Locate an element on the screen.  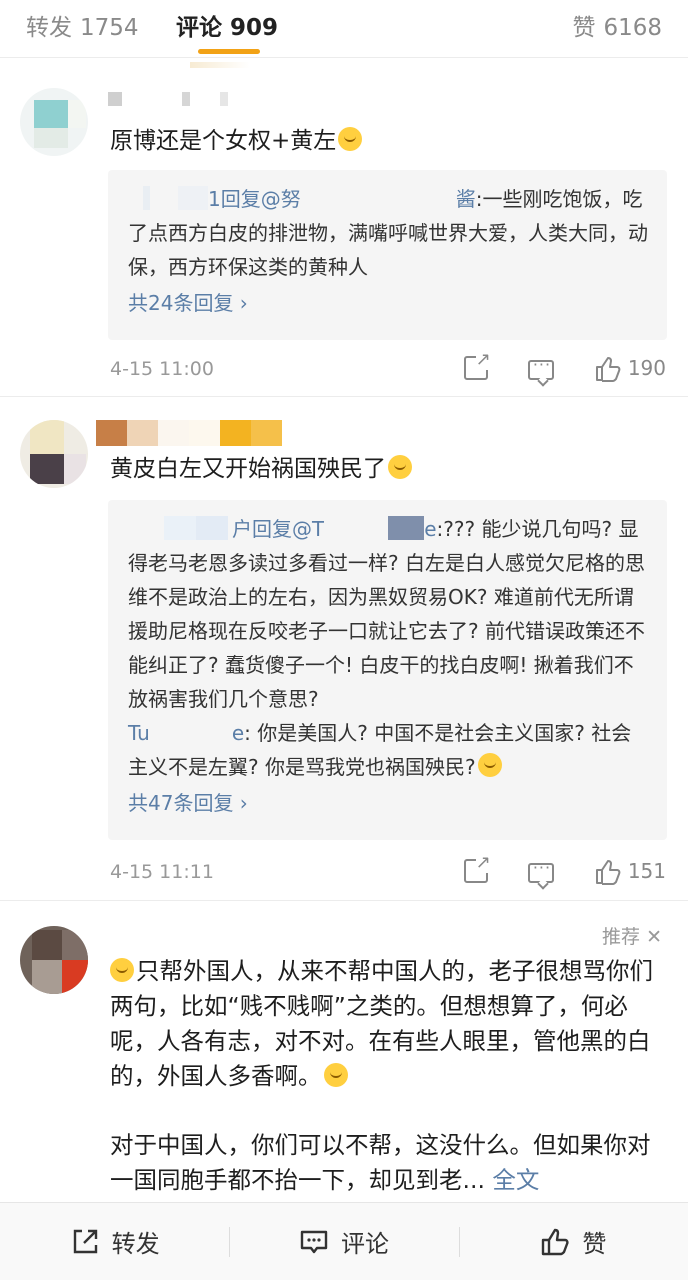
active-tab-indicator is located at coordinates (229, 51).